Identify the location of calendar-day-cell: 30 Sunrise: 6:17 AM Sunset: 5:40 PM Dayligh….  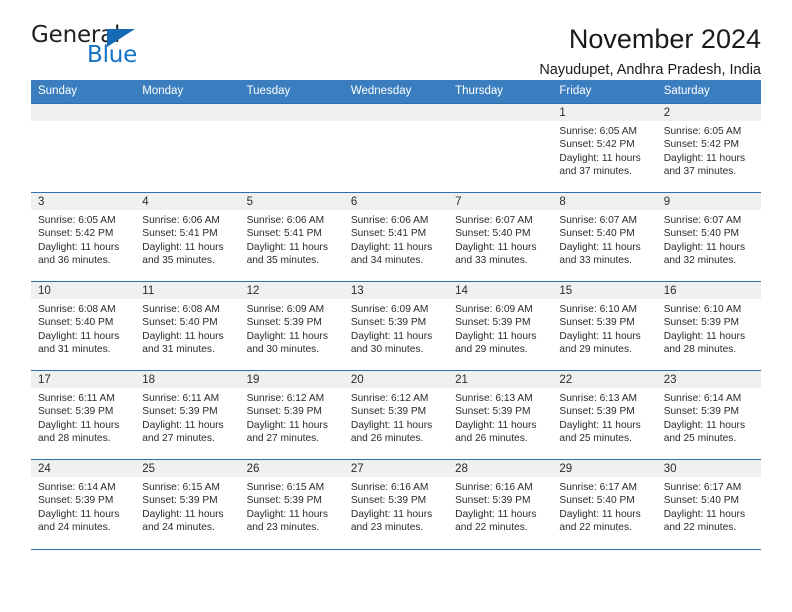
(708, 504).